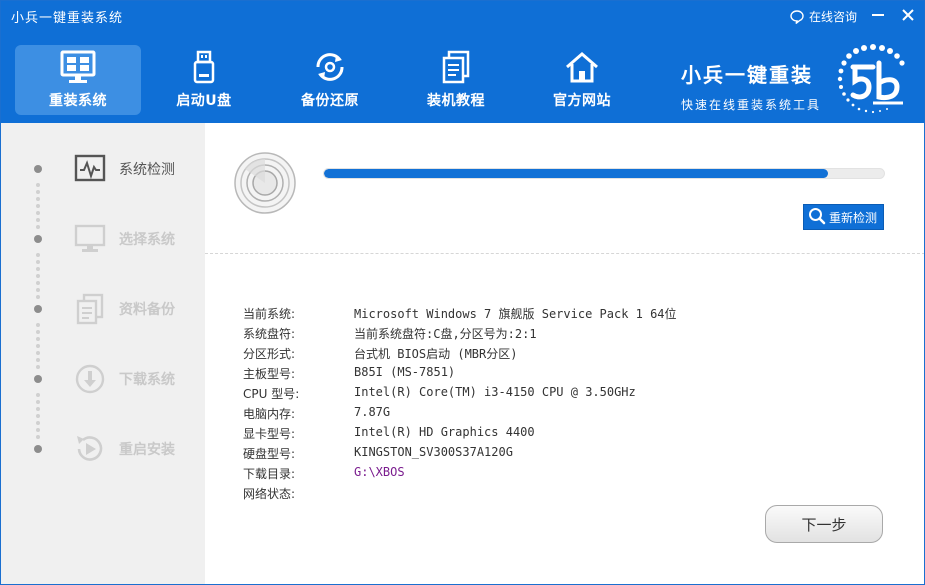  What do you see at coordinates (298, 415) in the screenshot?
I see `info-key: 电脑内存:` at bounding box center [298, 415].